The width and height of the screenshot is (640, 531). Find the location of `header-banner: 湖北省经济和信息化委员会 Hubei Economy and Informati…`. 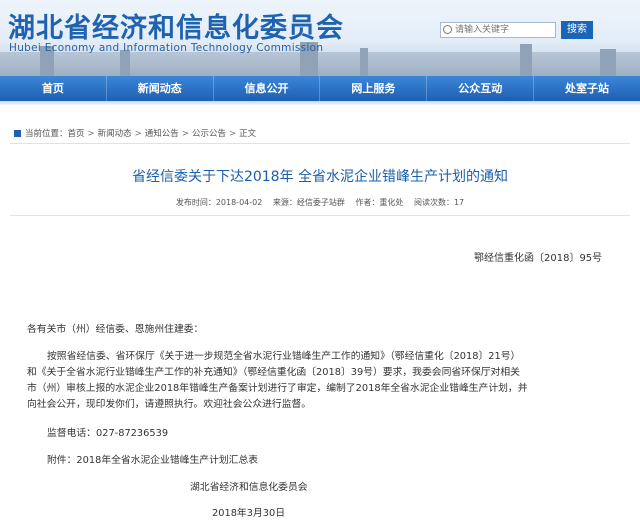

header-banner: 湖北省经济和信息化委员会 Hubei Economy and Informati… is located at coordinates (320, 38).